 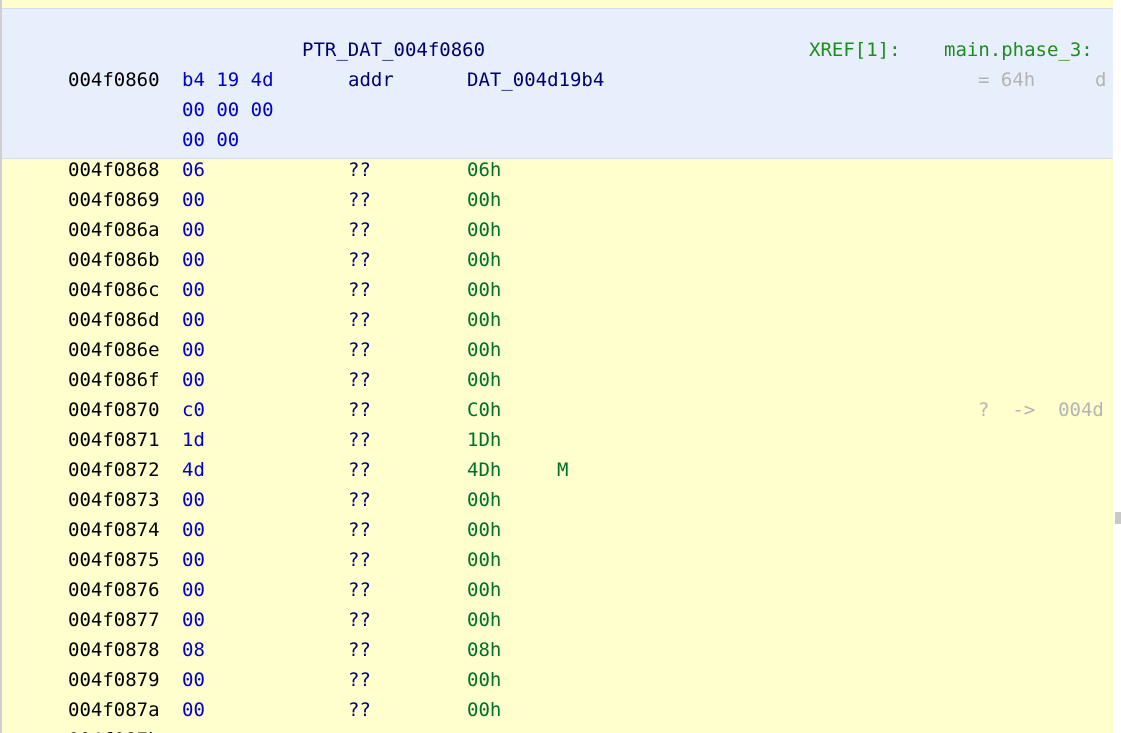 What do you see at coordinates (114, 500) in the screenshot?
I see `row-address: 004f0873` at bounding box center [114, 500].